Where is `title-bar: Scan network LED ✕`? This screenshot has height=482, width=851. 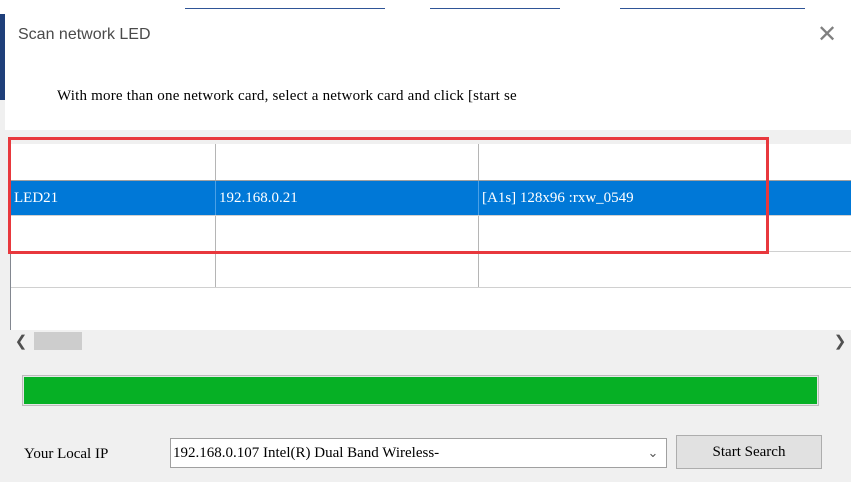
title-bar: Scan network LED ✕ is located at coordinates (428, 35).